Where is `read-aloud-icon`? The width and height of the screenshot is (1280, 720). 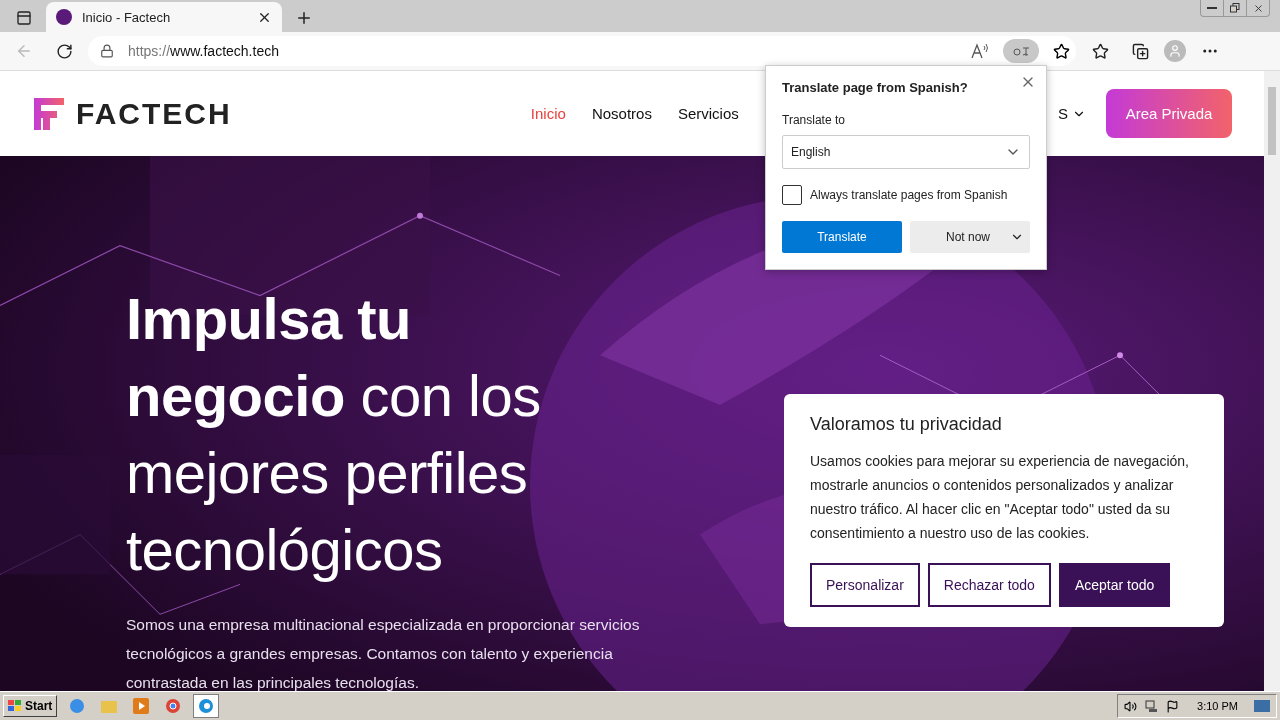 read-aloud-icon is located at coordinates (980, 51).